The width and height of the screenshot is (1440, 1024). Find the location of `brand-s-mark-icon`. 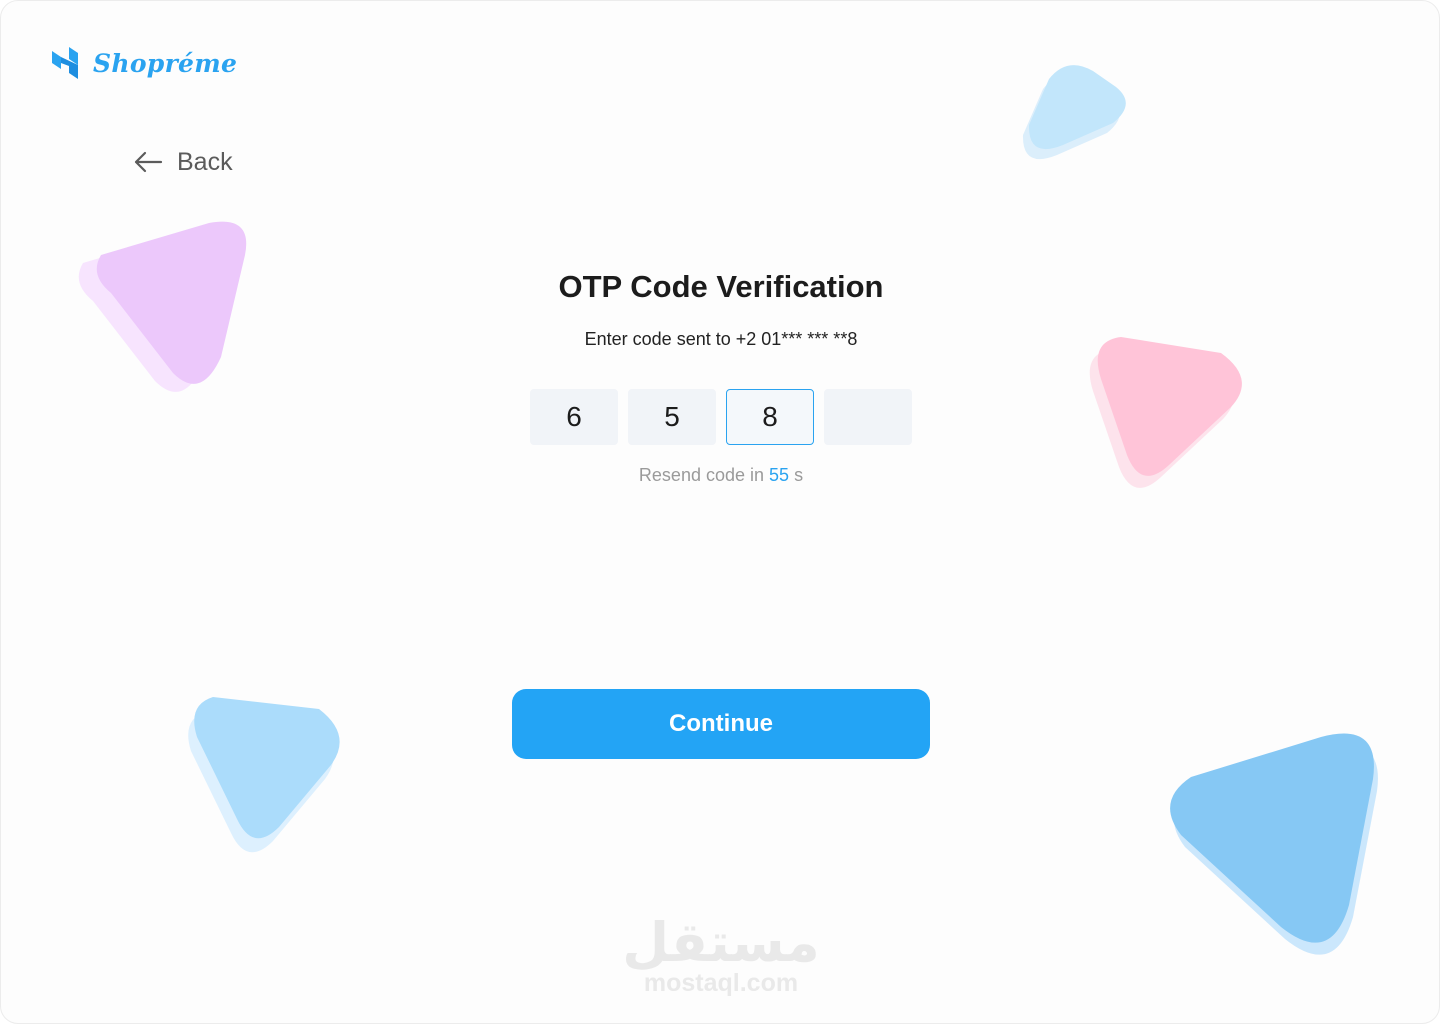

brand-s-mark-icon is located at coordinates (65, 63).